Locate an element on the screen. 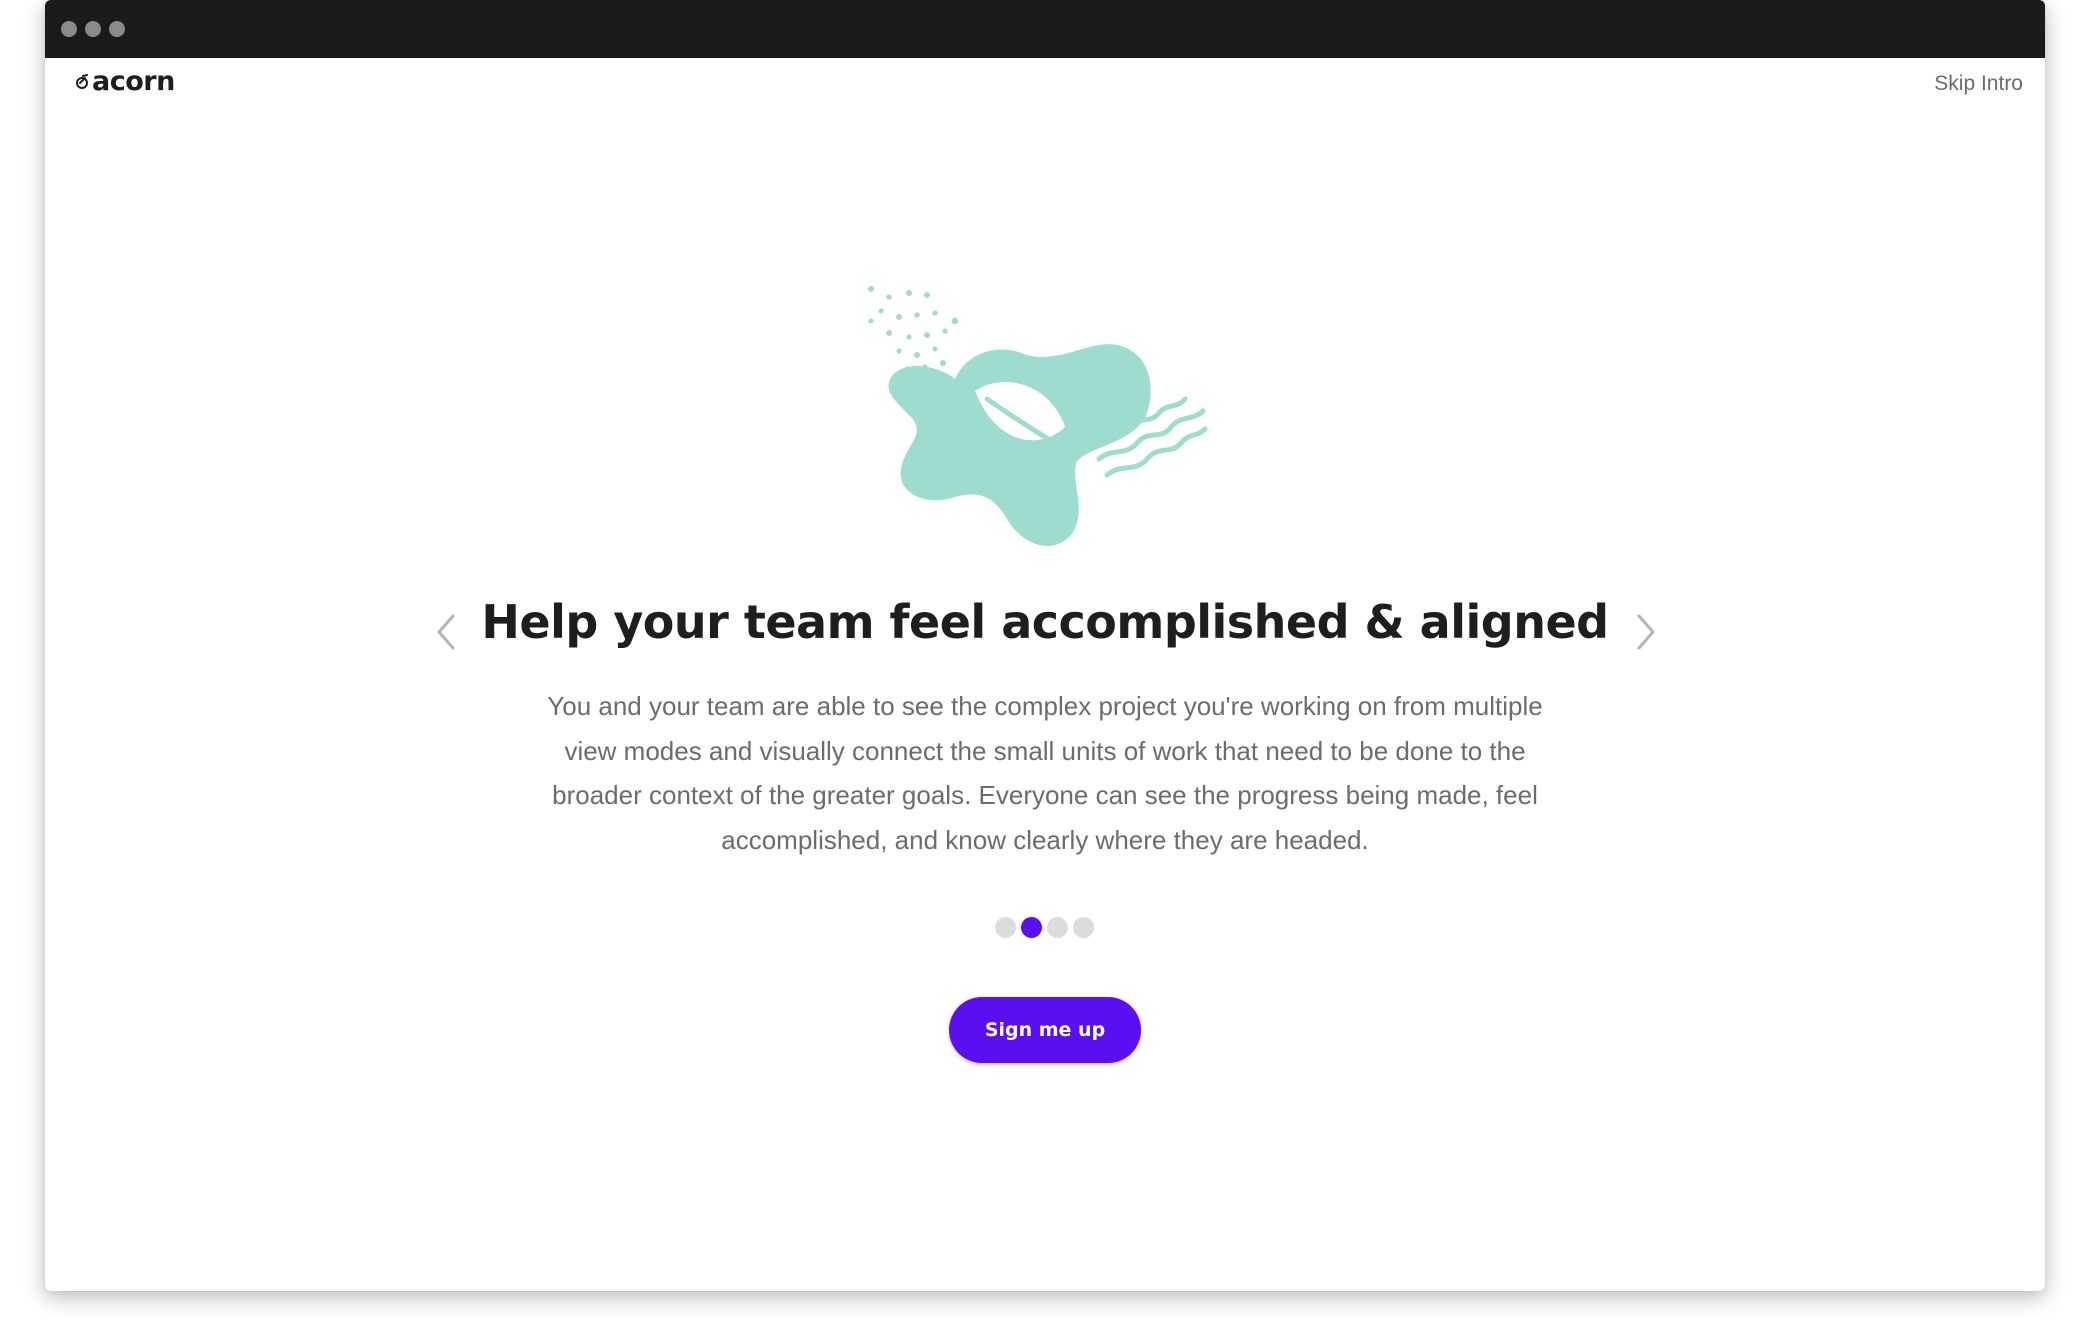  window-minimize-control is located at coordinates (93, 29).